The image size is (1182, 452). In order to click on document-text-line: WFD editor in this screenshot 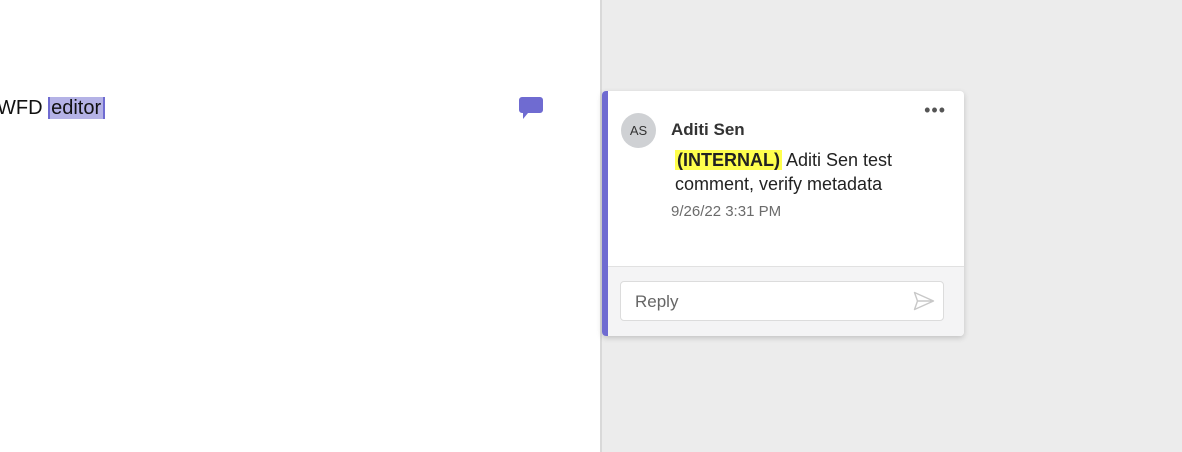, I will do `click(53, 108)`.